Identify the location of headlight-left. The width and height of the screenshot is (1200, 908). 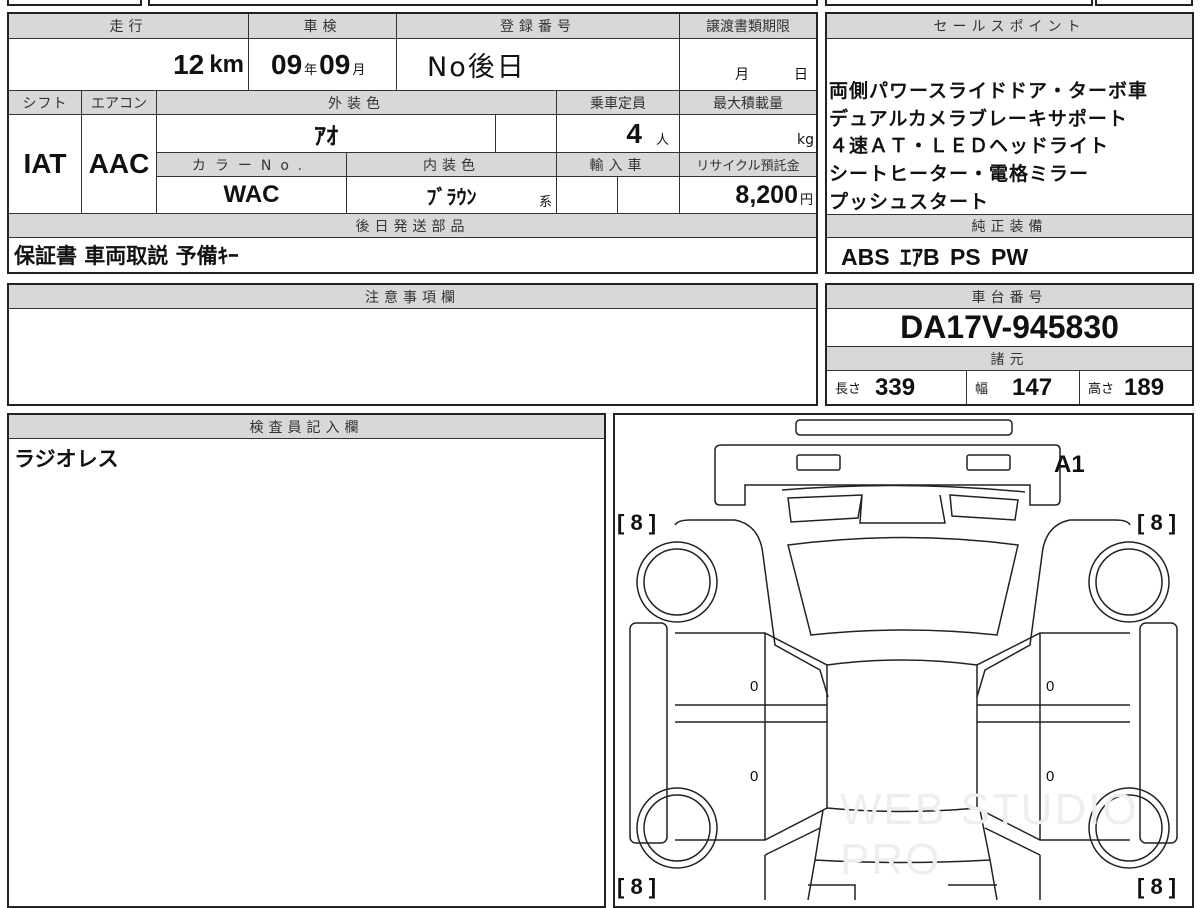
(818, 462).